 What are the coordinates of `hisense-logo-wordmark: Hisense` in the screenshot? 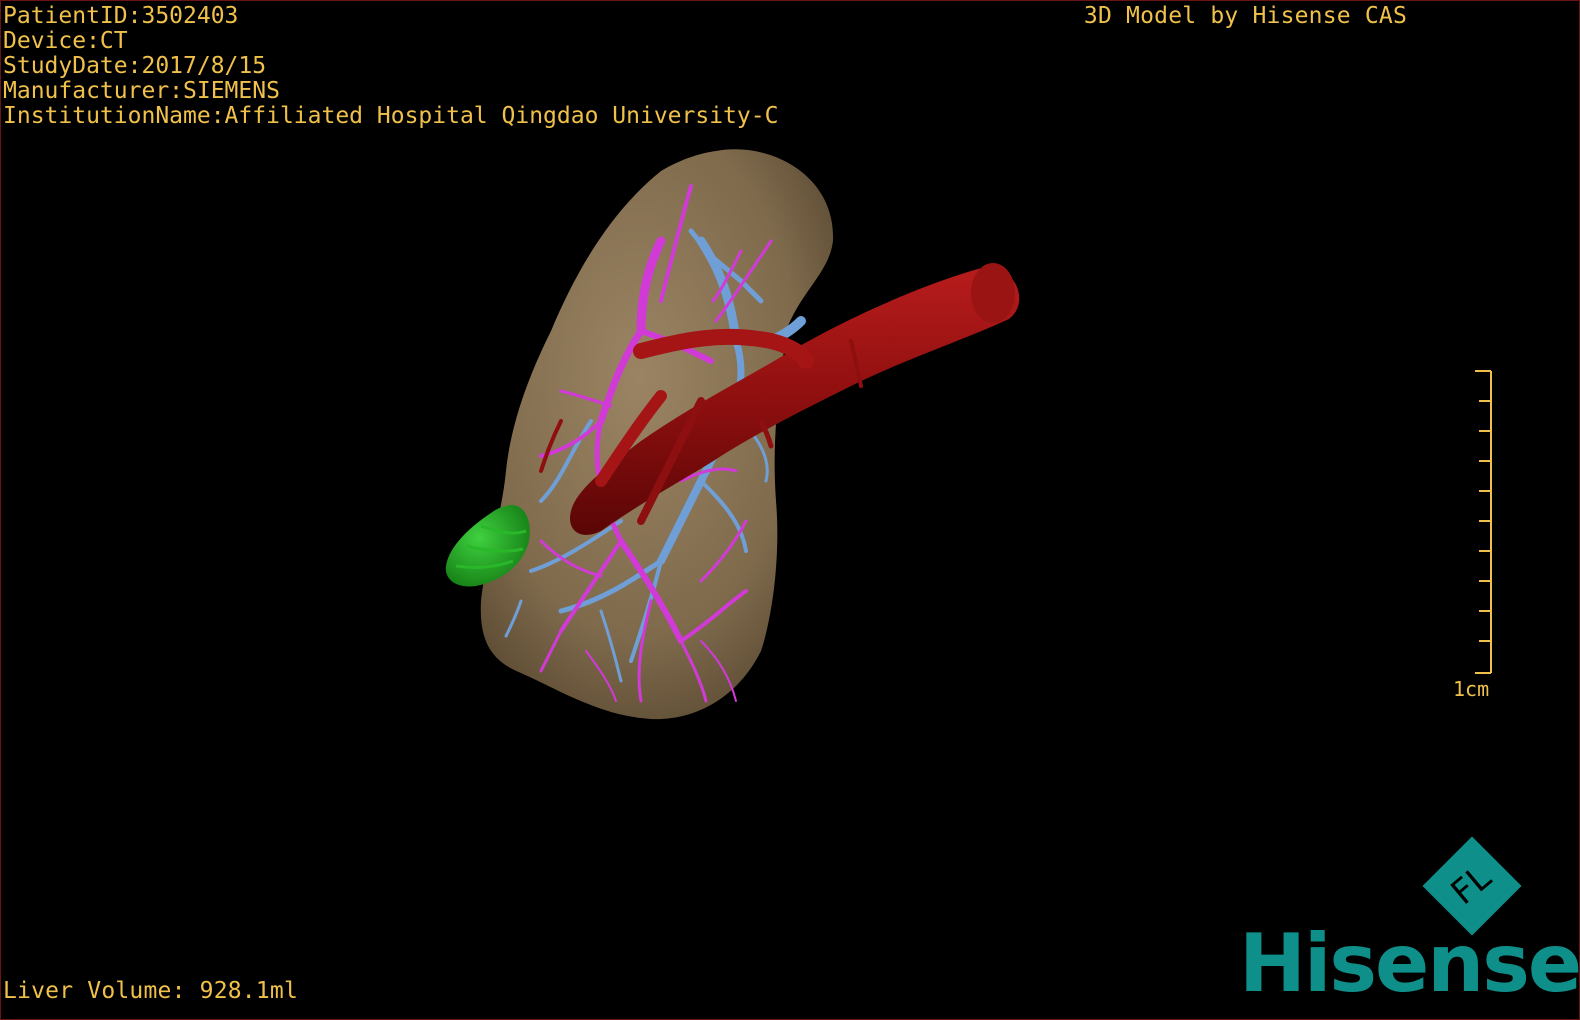 It's located at (1409, 963).